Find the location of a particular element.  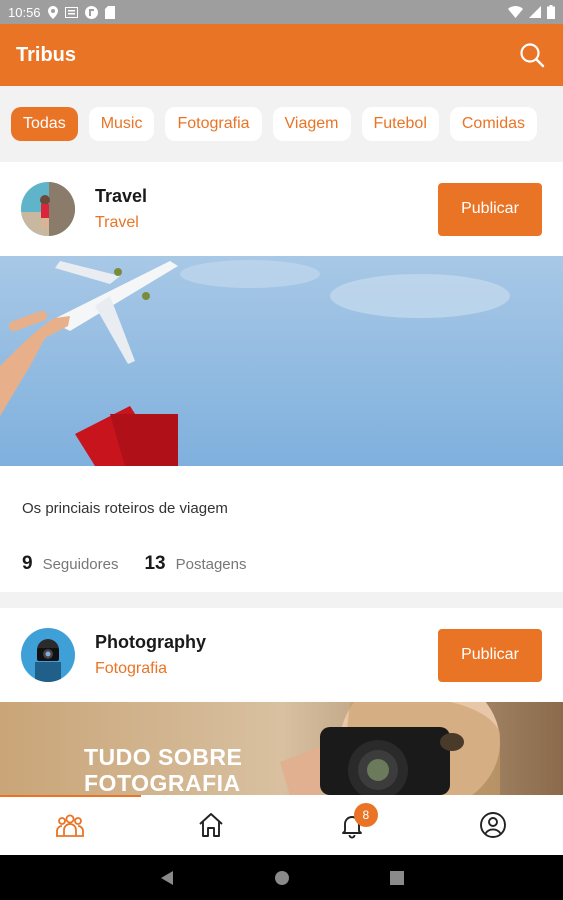

chip-futebol: Futebol is located at coordinates (400, 124).